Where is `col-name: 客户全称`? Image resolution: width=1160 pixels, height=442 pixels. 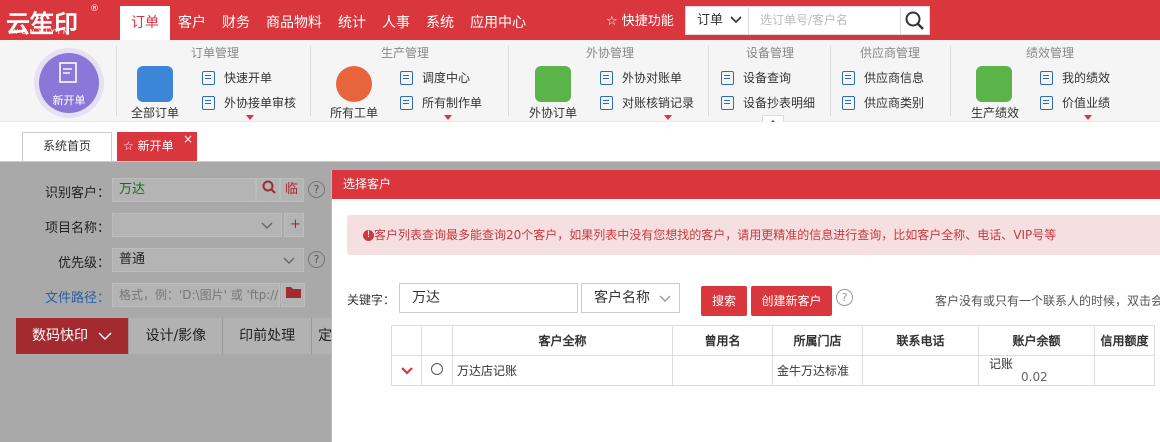 col-name: 客户全称 is located at coordinates (562, 340).